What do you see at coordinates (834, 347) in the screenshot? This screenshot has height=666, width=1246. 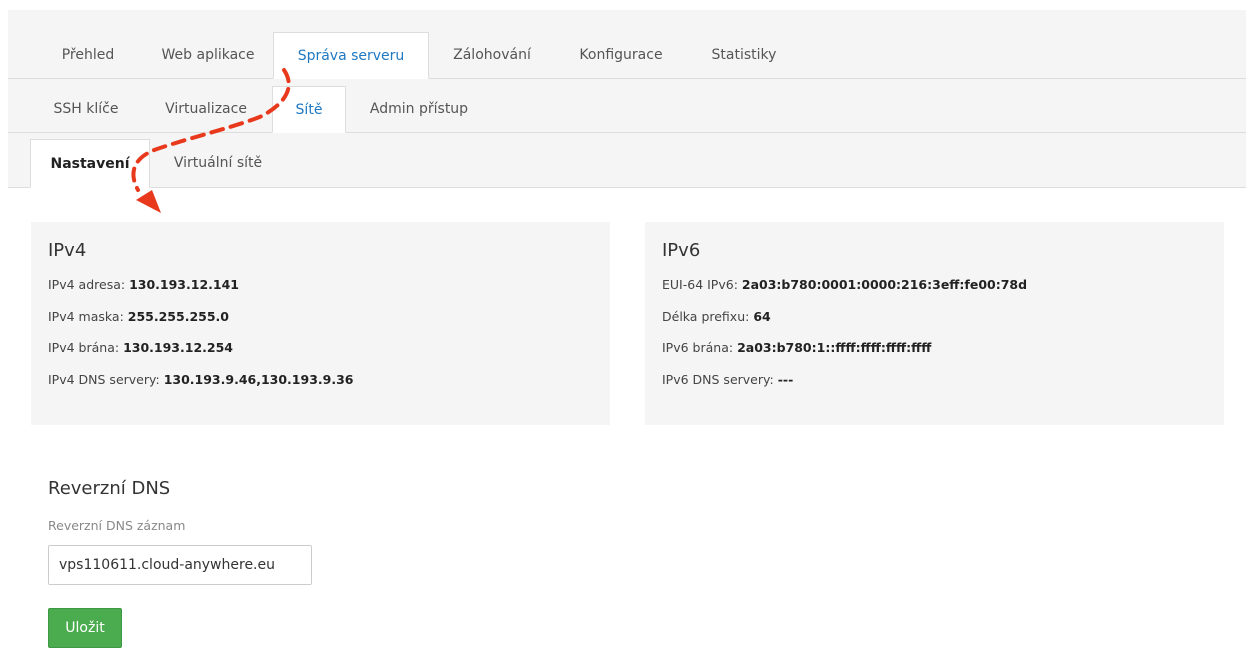 I see `row-value: 2a03:b780:1::ffff:ffff:ffff:ffff` at bounding box center [834, 347].